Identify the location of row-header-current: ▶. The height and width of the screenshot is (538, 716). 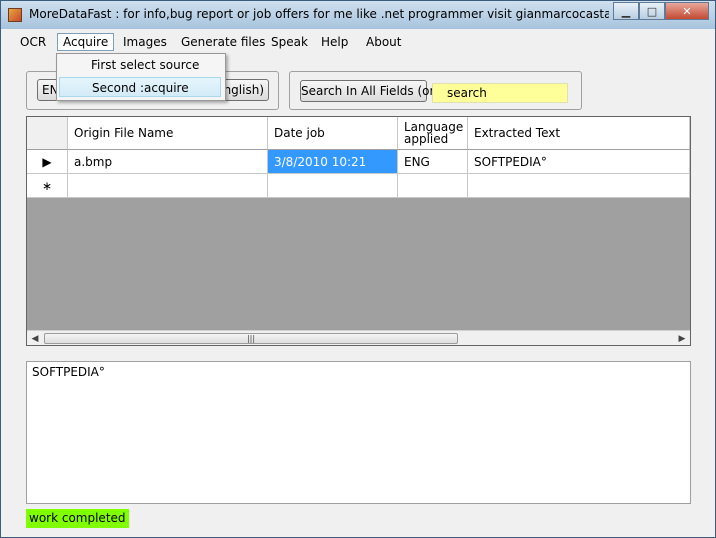
(47, 162).